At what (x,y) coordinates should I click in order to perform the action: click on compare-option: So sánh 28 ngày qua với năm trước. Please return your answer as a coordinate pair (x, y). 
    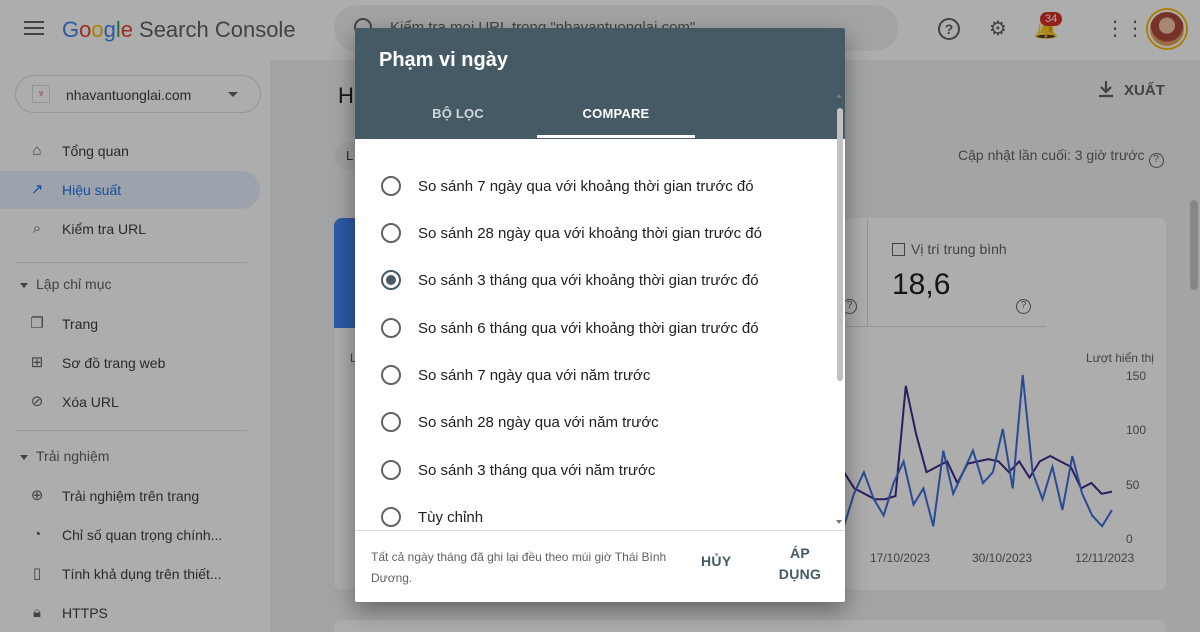
    Looking at the image, I should click on (599, 422).